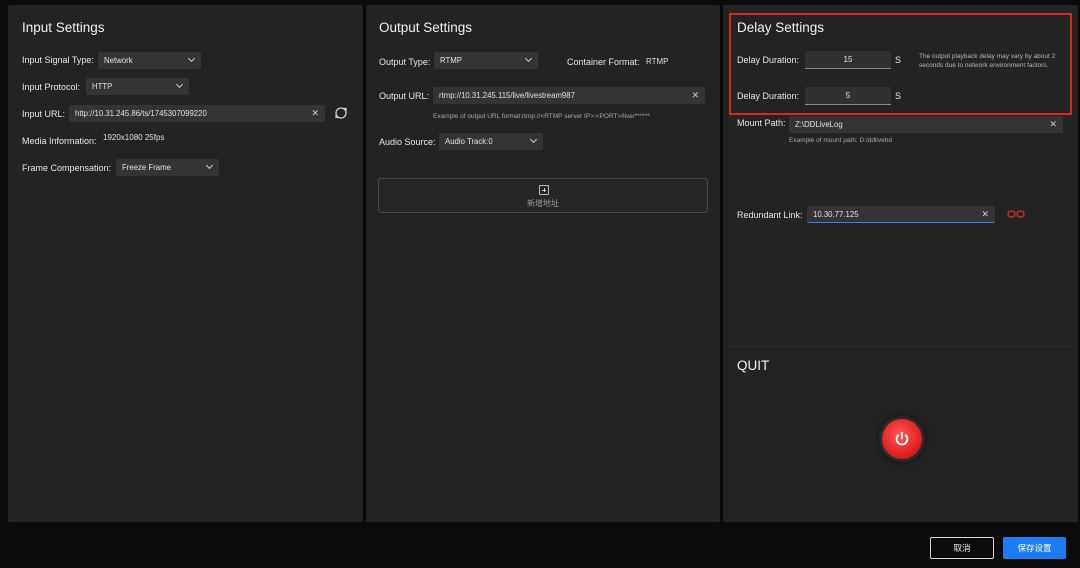  Describe the element at coordinates (753, 365) in the screenshot. I see `quit-title: QUIT` at that location.